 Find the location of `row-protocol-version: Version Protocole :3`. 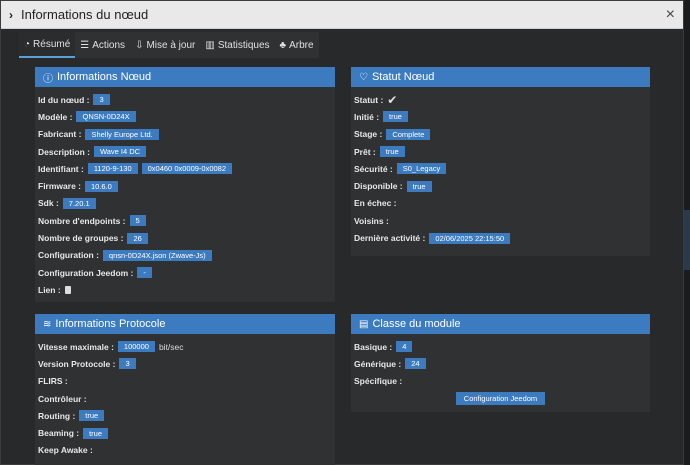

row-protocol-version: Version Protocole :3 is located at coordinates (185, 363).